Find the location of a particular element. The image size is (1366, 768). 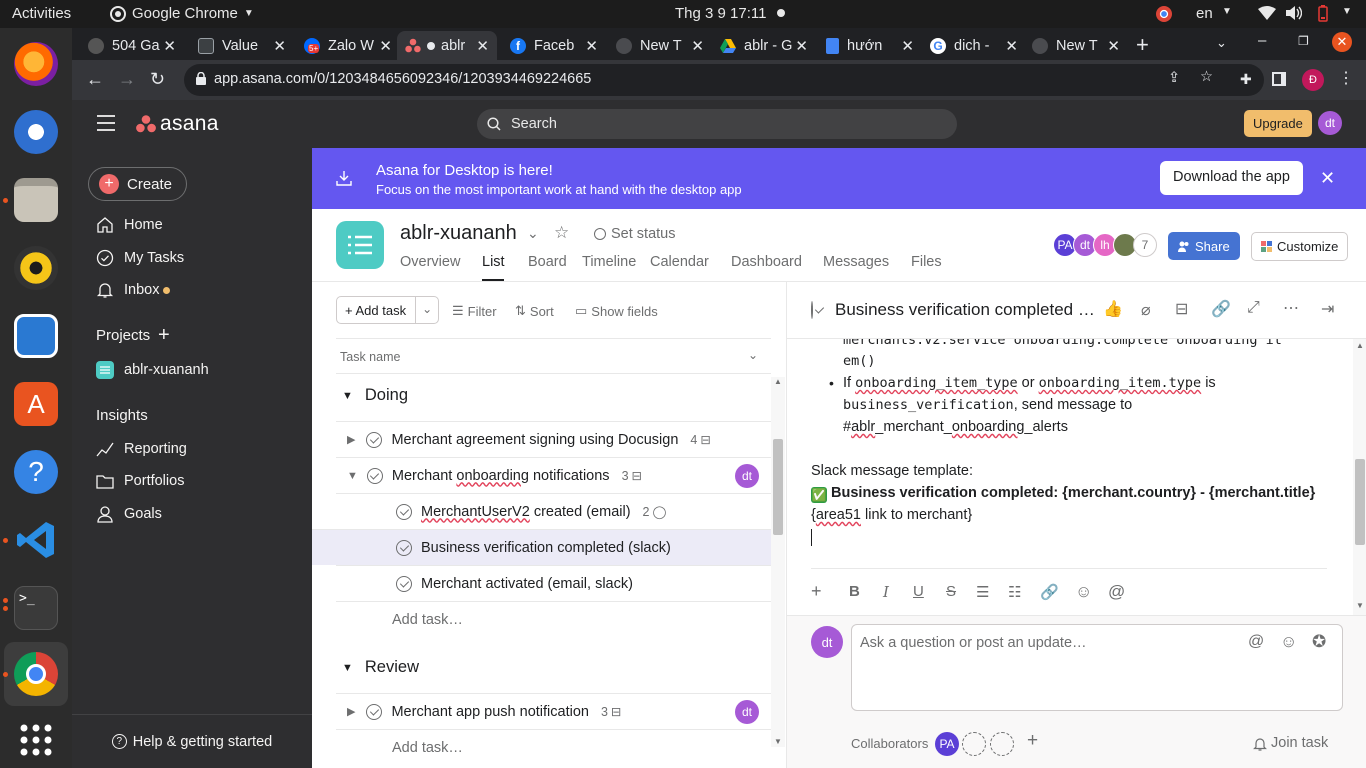

tab-calendar: Calendar is located at coordinates (679, 262).